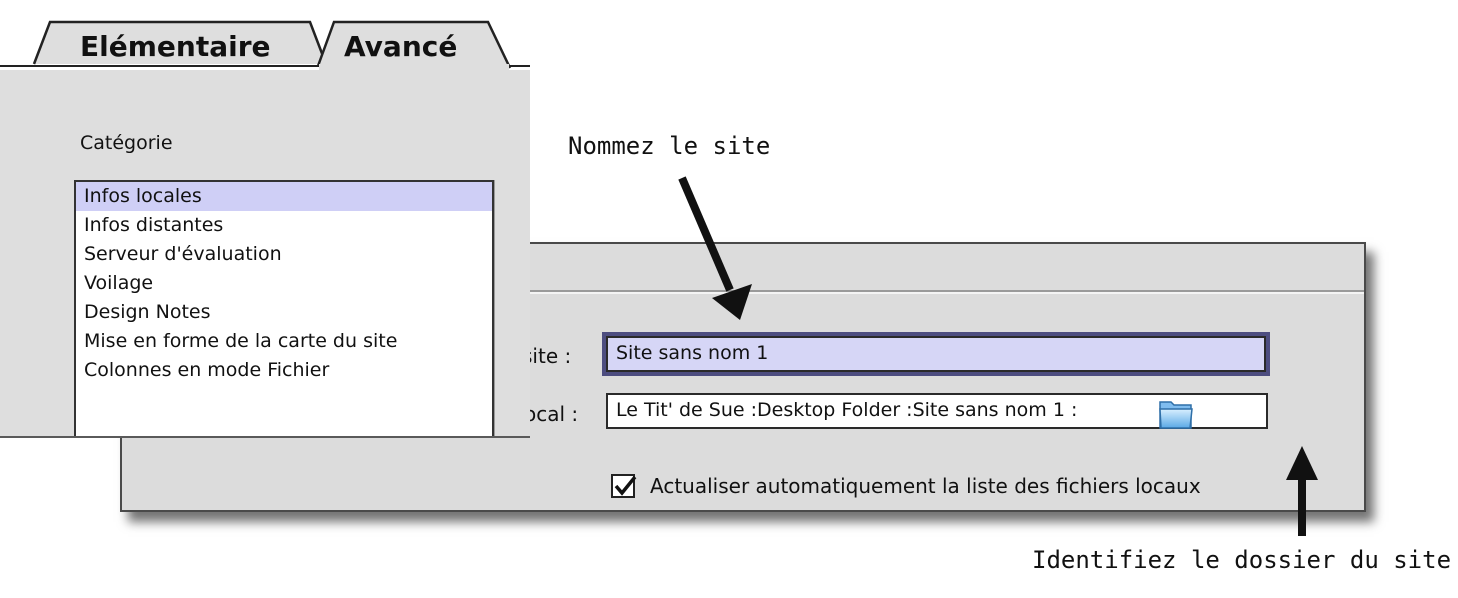 This screenshot has height=598, width=1458. What do you see at coordinates (715, 248) in the screenshot?
I see `arrow-to-site-name` at bounding box center [715, 248].